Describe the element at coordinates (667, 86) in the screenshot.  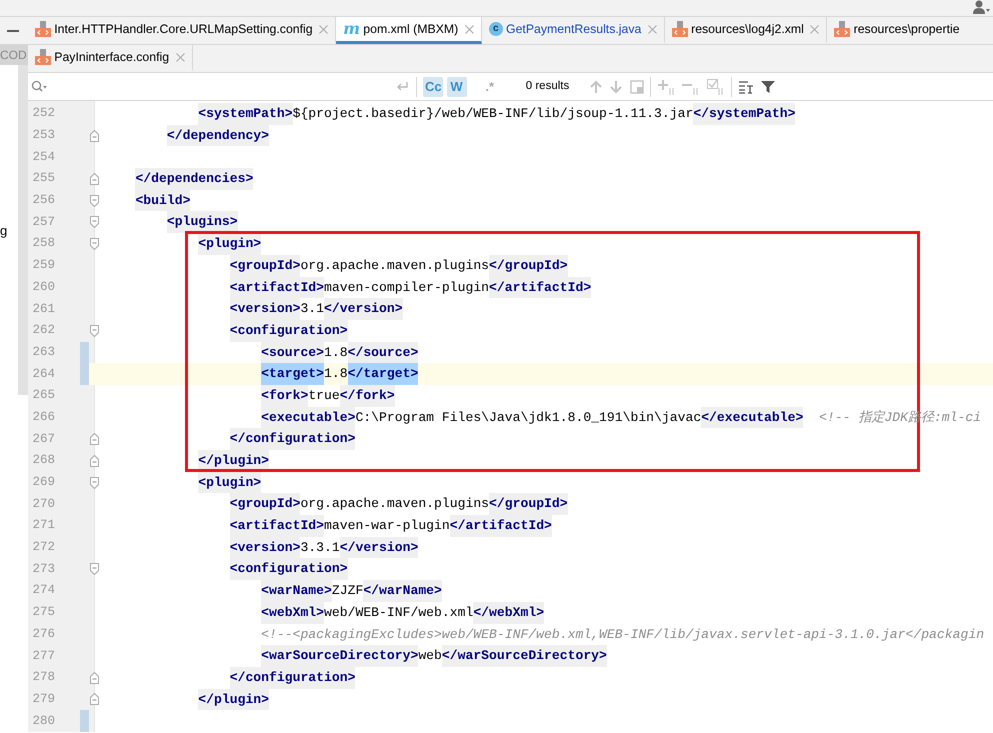
I see `add-cursor-icon` at that location.